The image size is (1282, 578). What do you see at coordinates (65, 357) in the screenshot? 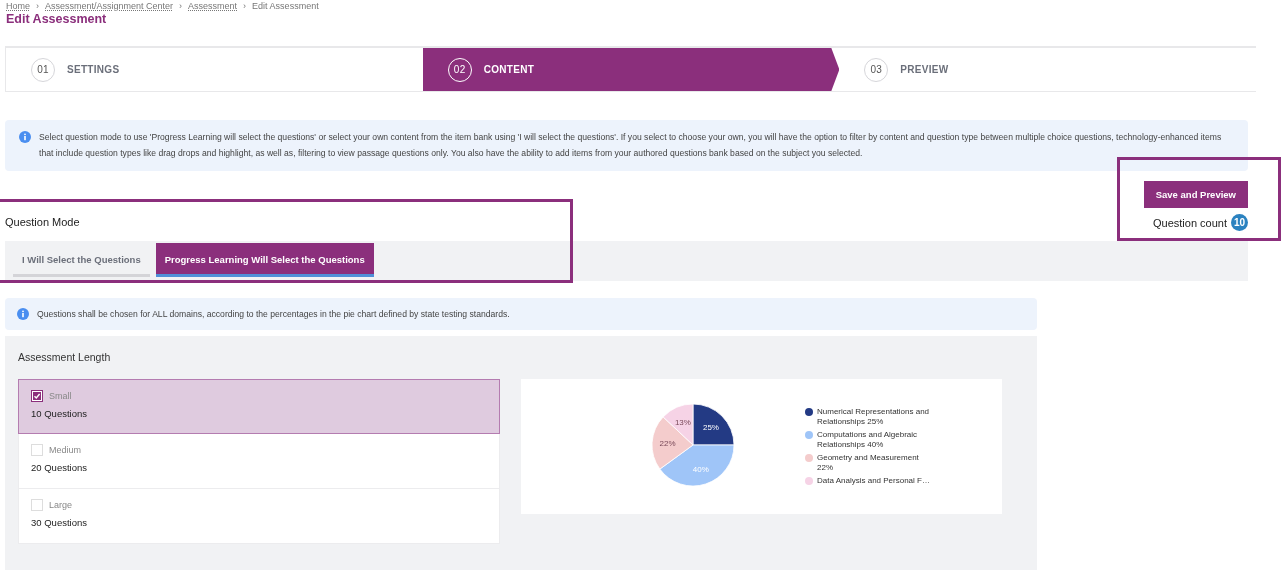
I see `section-title: Assessment Length` at bounding box center [65, 357].